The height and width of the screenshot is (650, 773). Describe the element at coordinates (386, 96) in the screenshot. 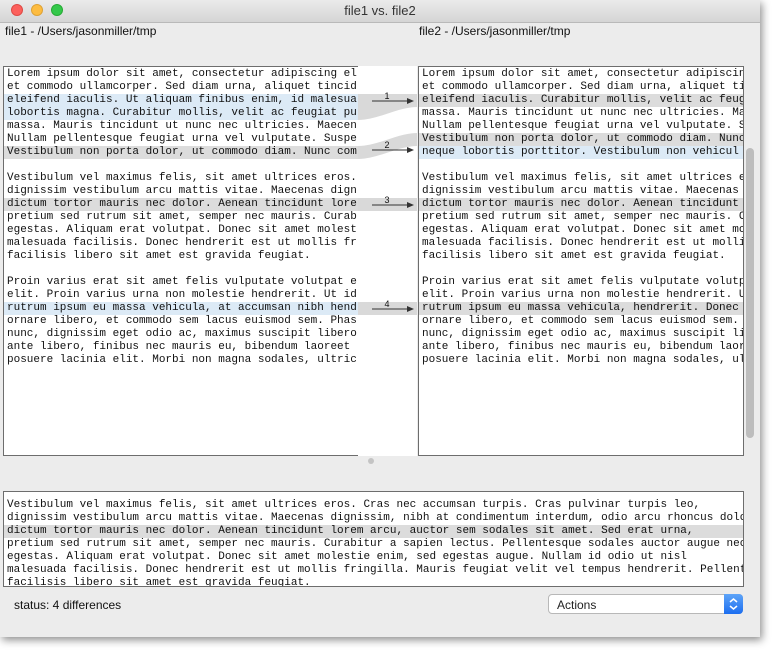

I see `diff-label-1: 1` at that location.